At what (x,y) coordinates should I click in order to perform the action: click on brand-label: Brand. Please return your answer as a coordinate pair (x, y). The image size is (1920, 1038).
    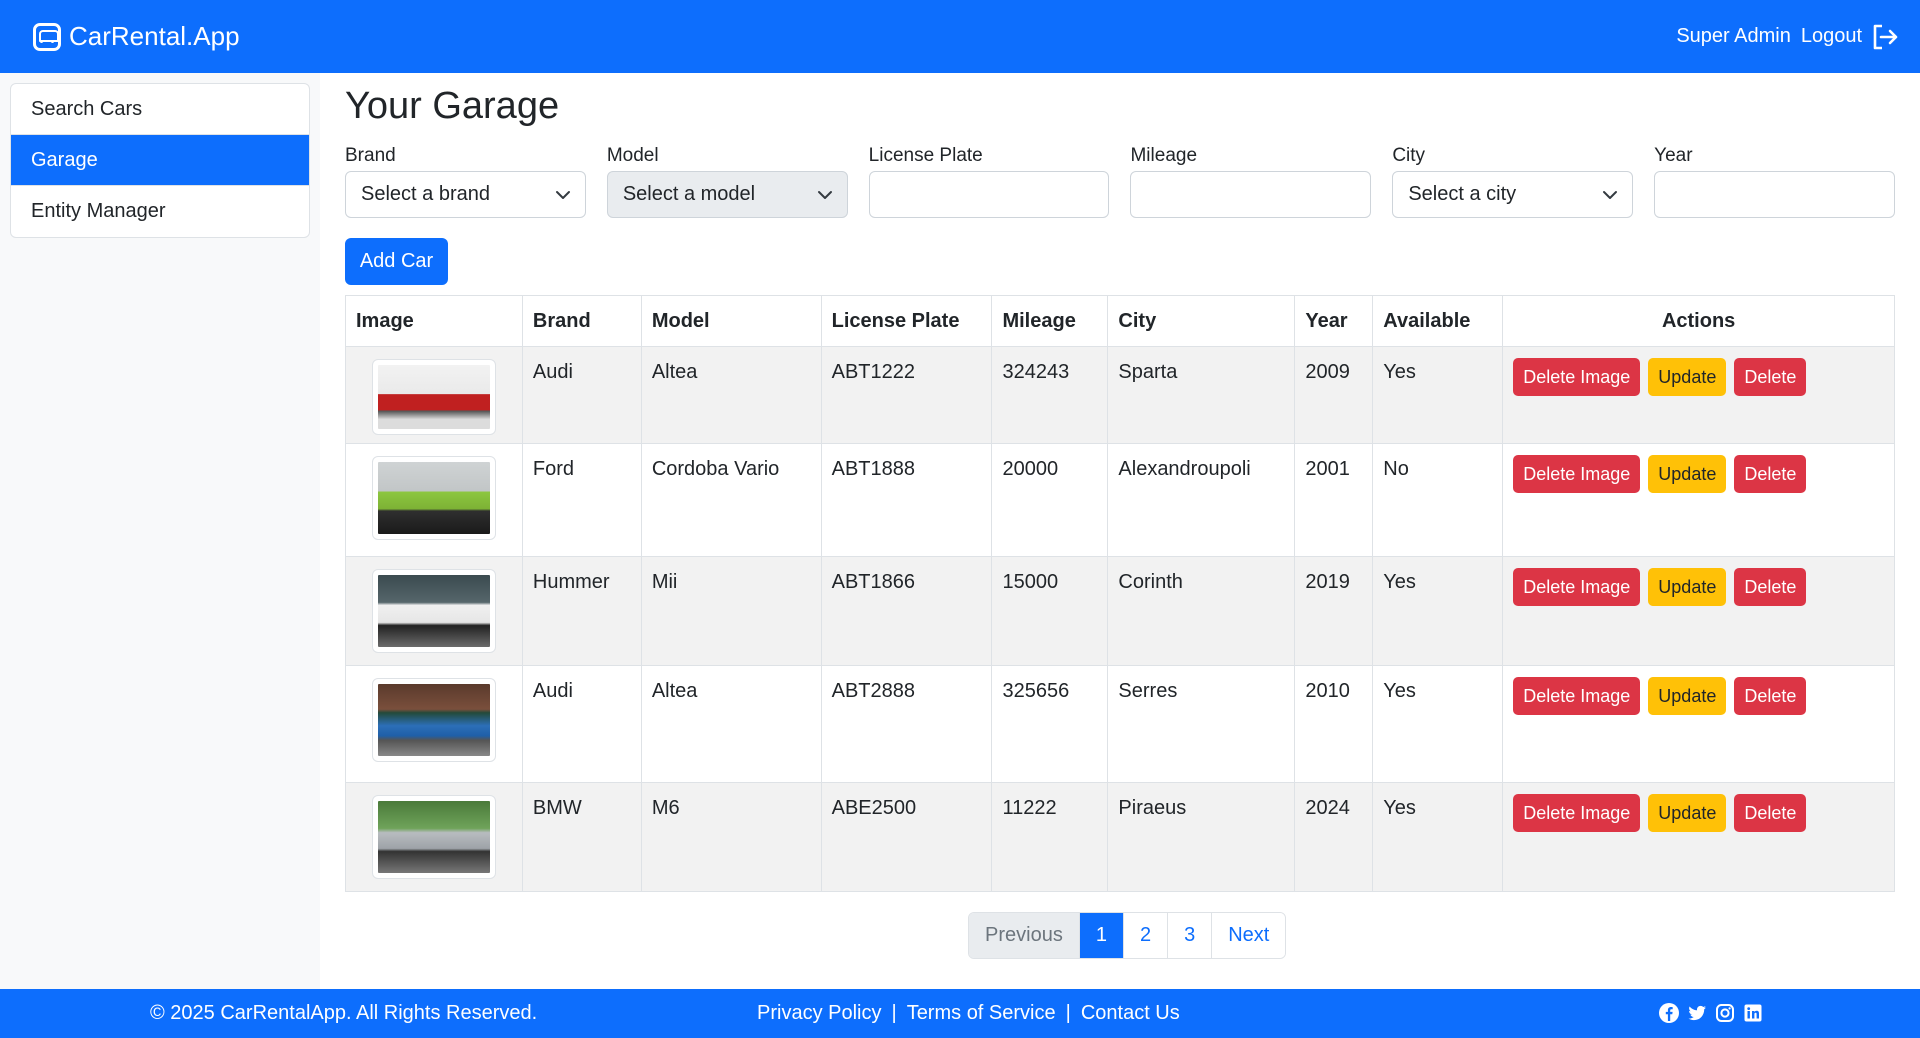
    Looking at the image, I should click on (370, 155).